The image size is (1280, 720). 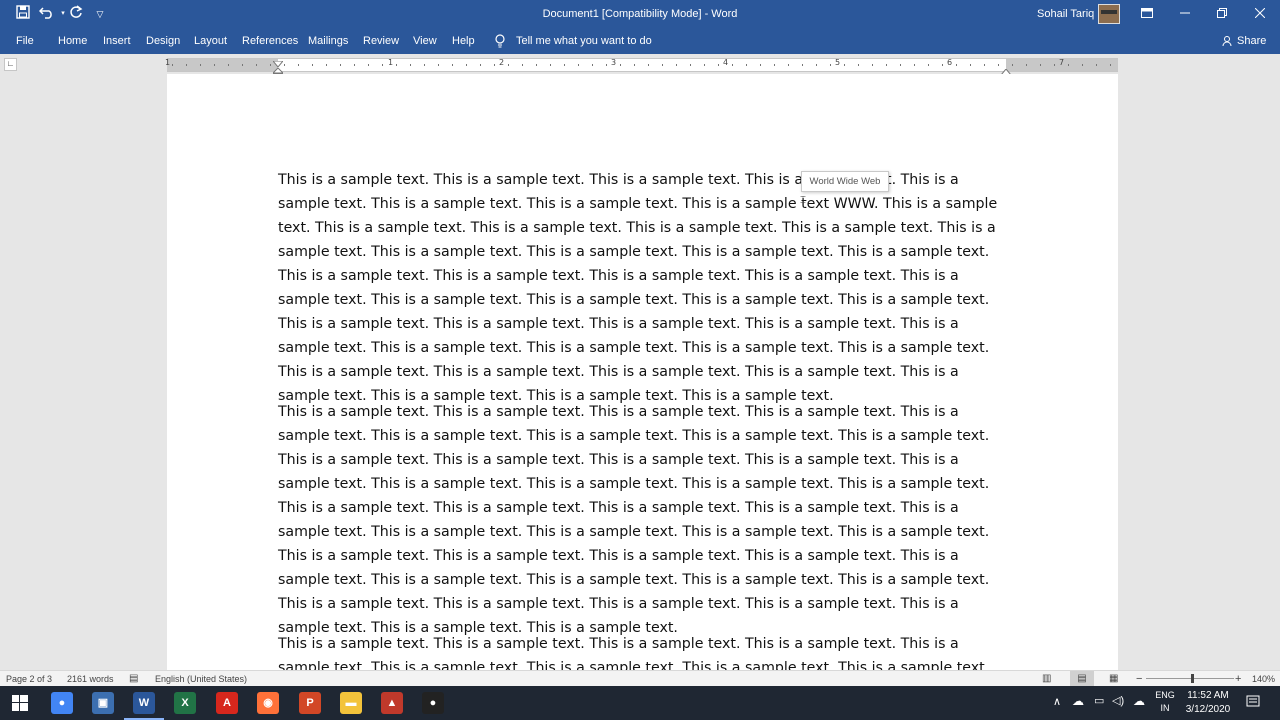 I want to click on zoom-out-button: −, so click(x=1139, y=679).